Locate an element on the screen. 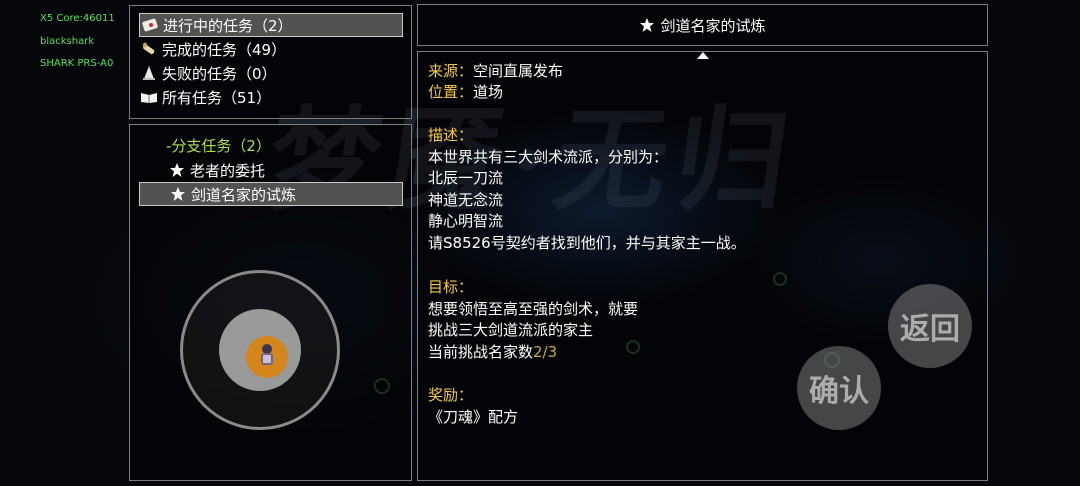  description-line: 静心明智流 is located at coordinates (466, 221).